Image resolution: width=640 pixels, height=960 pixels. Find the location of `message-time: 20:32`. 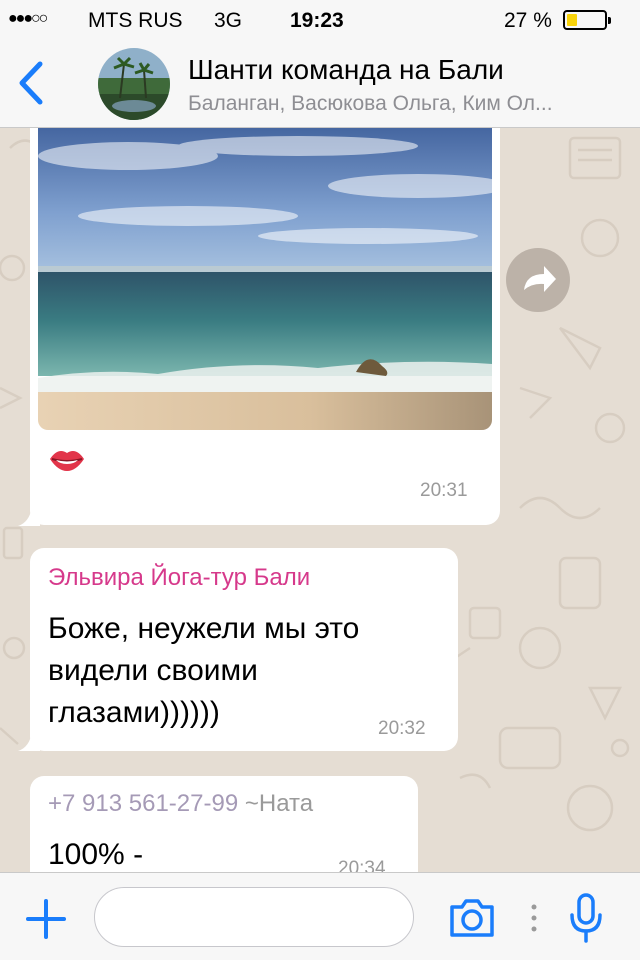

message-time: 20:32 is located at coordinates (402, 728).